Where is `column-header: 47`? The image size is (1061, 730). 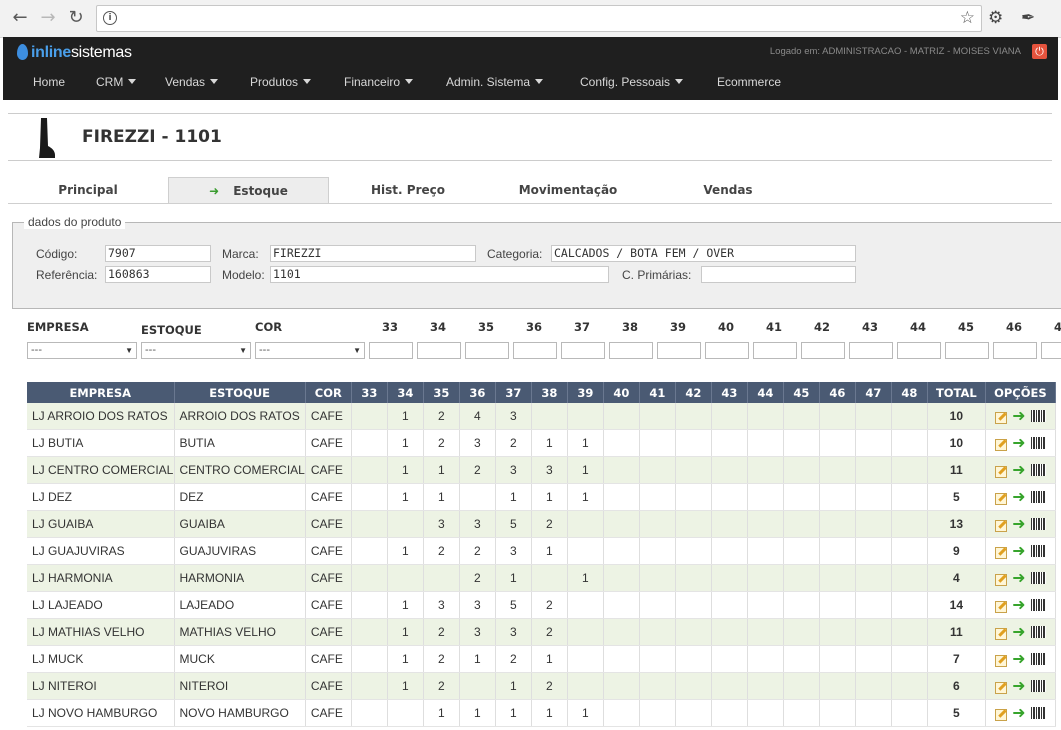
column-header: 47 is located at coordinates (873, 392).